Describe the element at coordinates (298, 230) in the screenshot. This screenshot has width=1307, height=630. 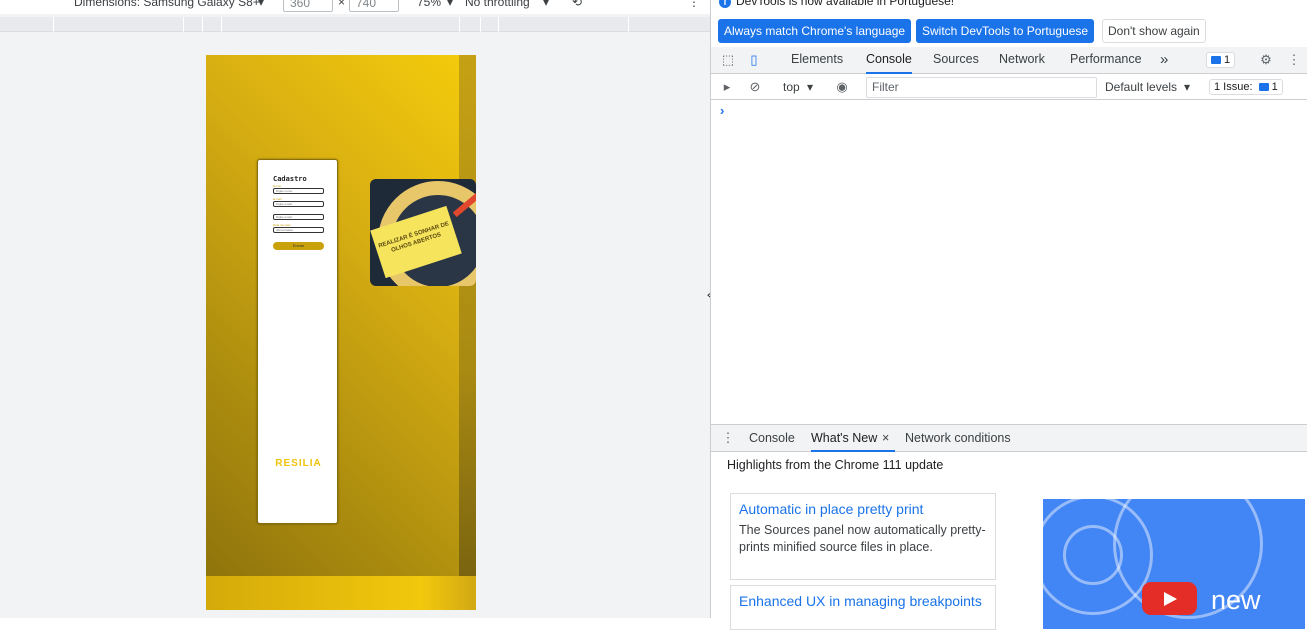
I see `birthdate-input: dd/mm/aaaa` at that location.